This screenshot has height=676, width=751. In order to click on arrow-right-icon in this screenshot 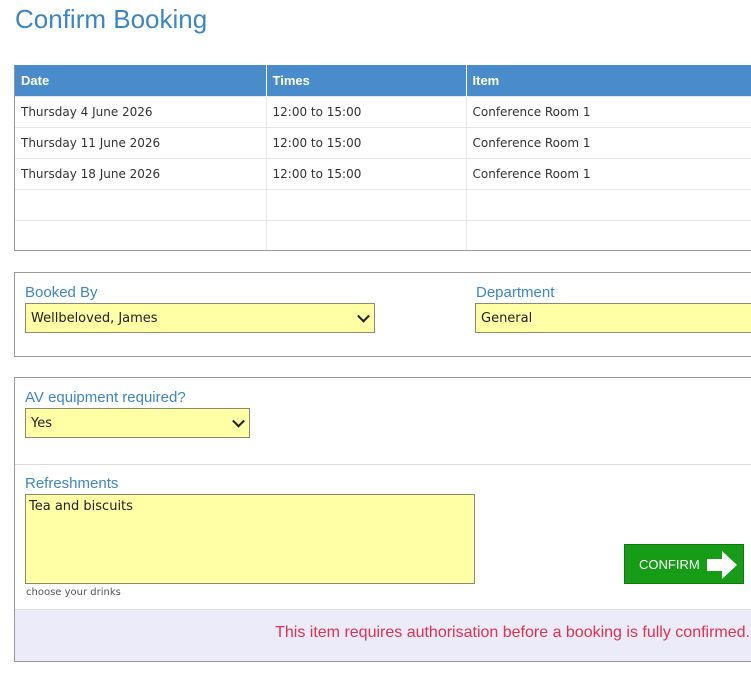, I will do `click(722, 565)`.